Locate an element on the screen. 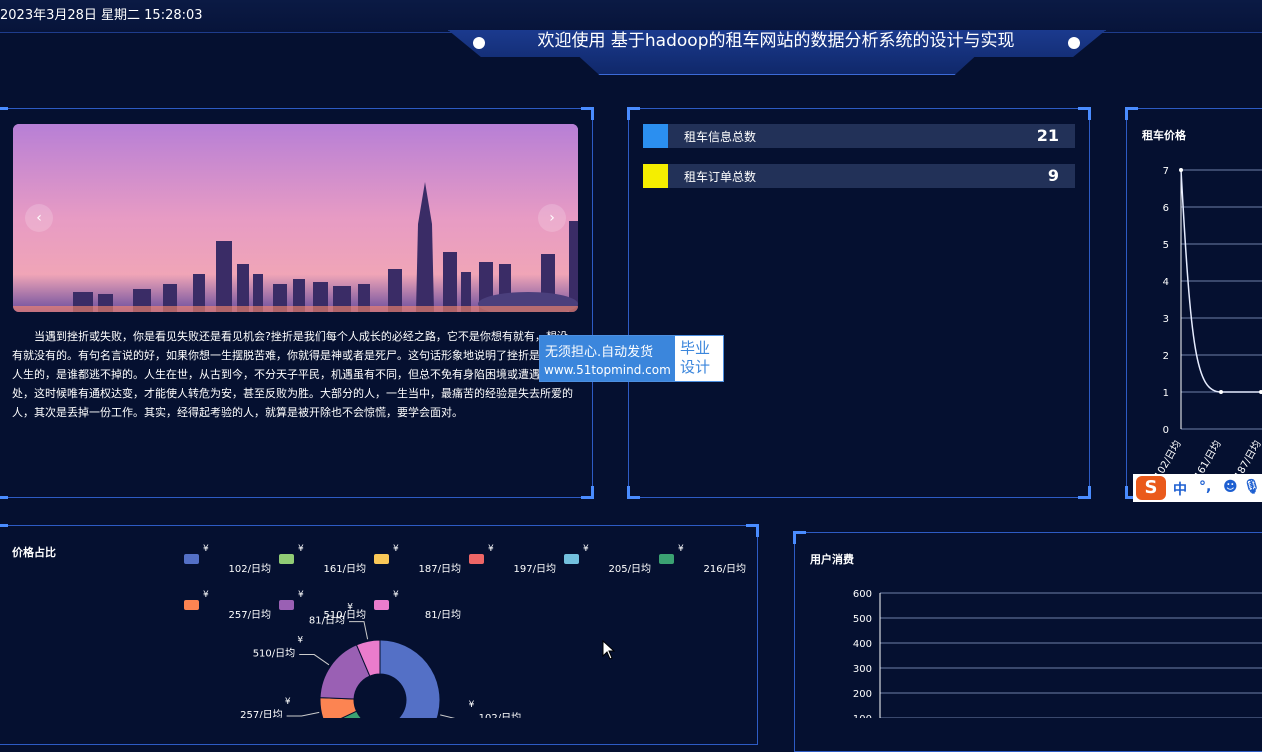 This screenshot has width=1262, height=752. stat-row-rental-info: 租车信息总数 21 is located at coordinates (859, 136).